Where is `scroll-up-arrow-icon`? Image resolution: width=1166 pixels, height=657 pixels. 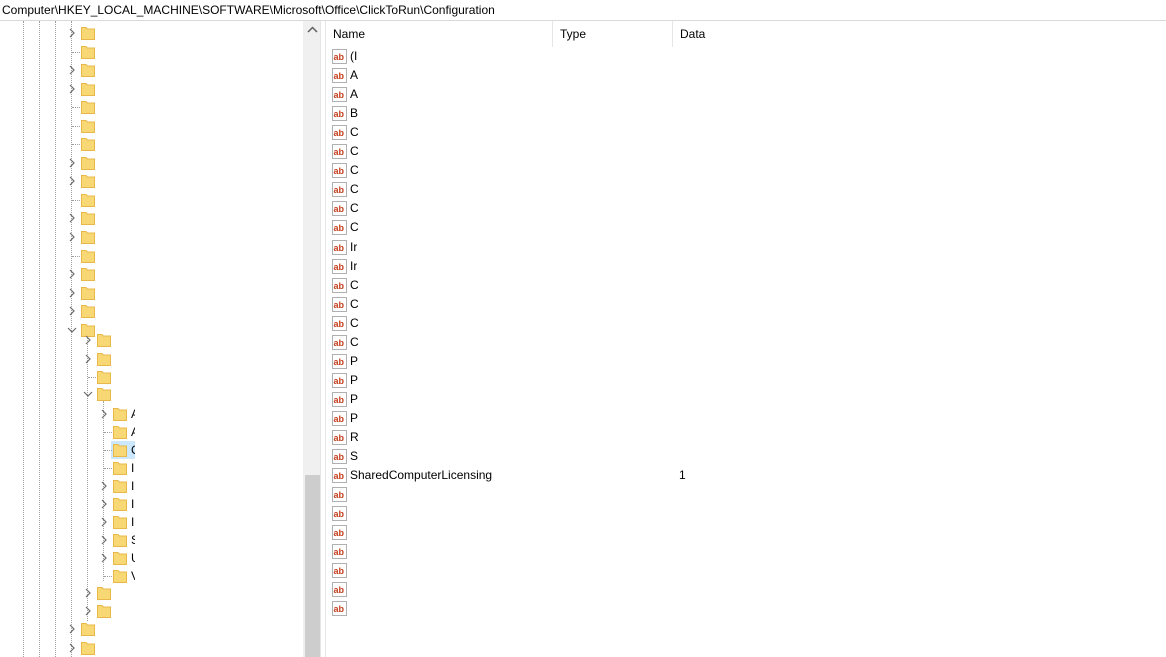
scroll-up-arrow-icon is located at coordinates (312, 29).